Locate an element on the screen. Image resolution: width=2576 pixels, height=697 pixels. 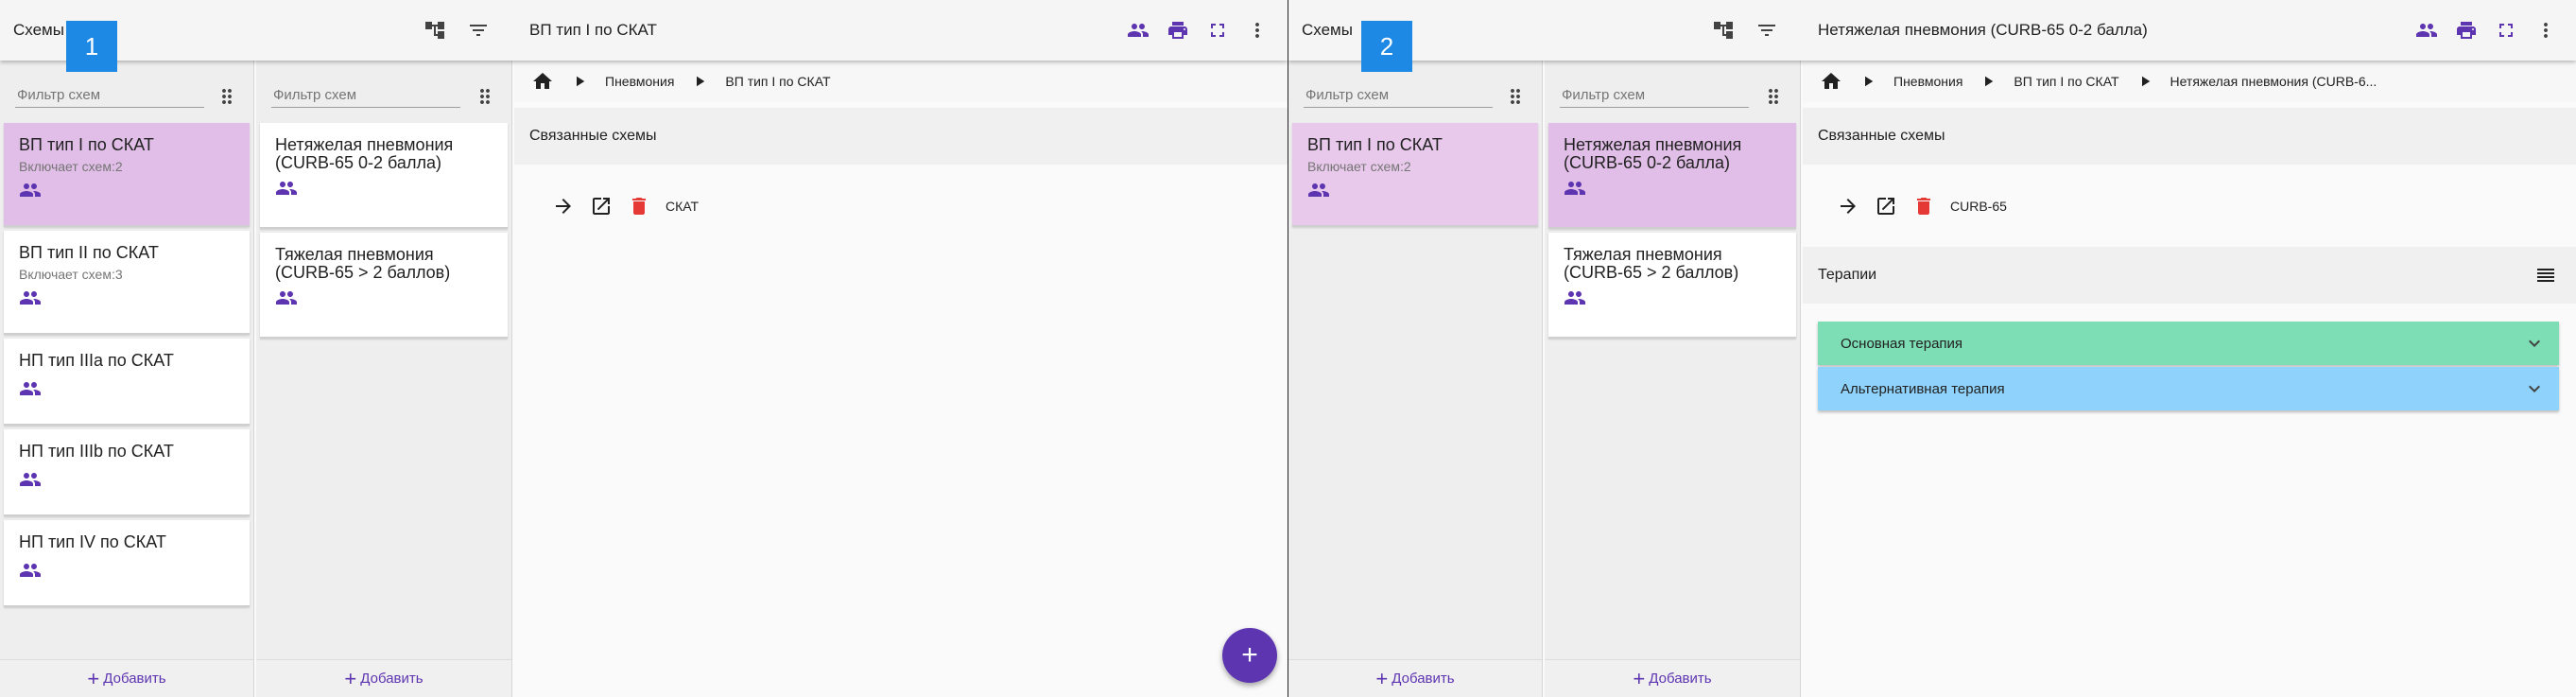
therapy-alt-panel: Альтернативная терапия is located at coordinates (2188, 388).